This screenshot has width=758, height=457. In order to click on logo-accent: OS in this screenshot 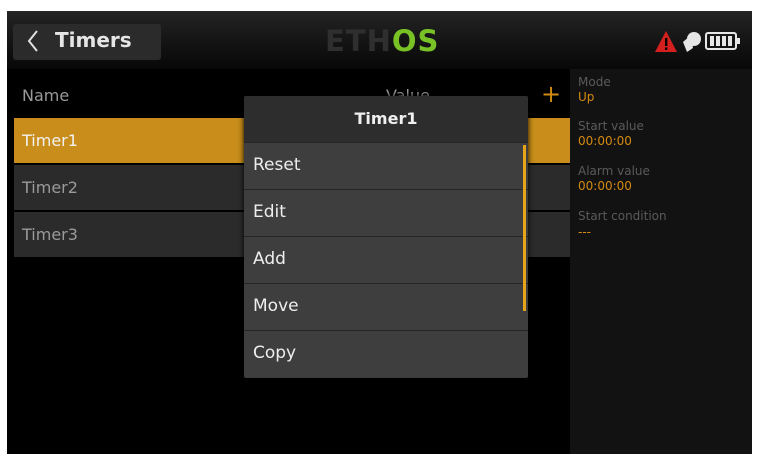, I will do `click(415, 41)`.